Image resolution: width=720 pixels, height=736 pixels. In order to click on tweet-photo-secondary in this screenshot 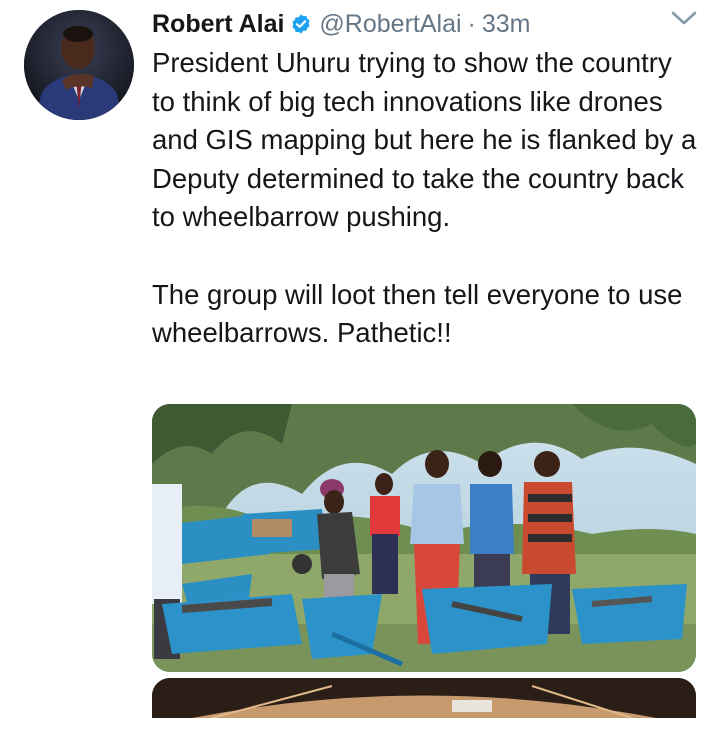, I will do `click(424, 698)`.